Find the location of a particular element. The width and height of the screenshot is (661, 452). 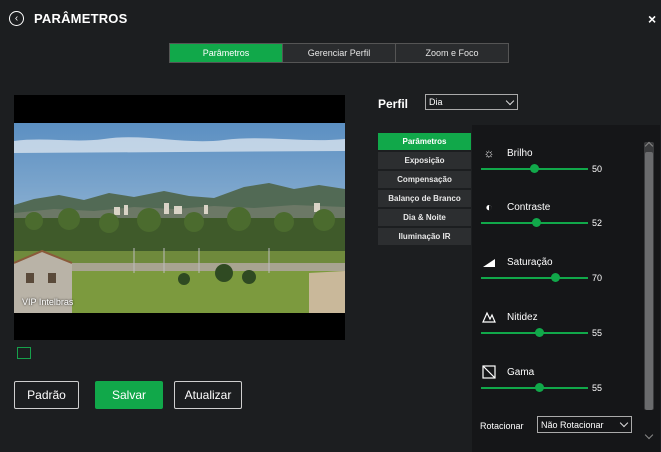

setting-label: Saturação is located at coordinates (530, 262).